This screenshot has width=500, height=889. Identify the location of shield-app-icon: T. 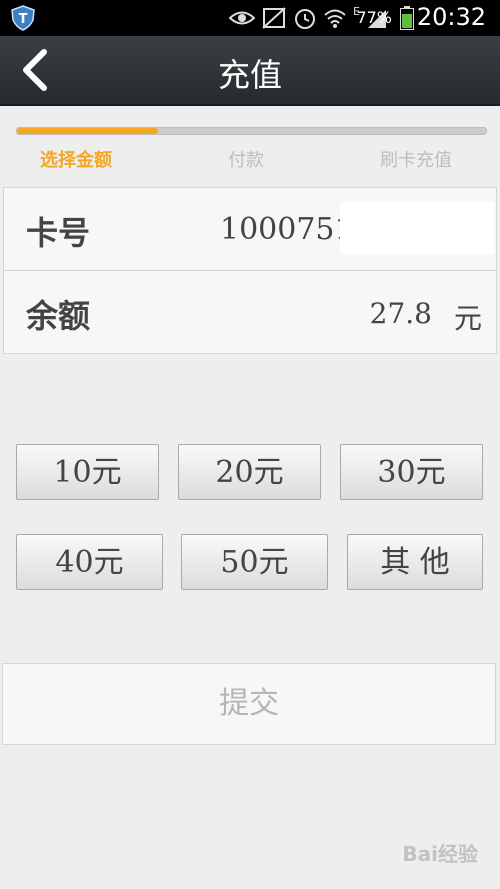
(23, 18).